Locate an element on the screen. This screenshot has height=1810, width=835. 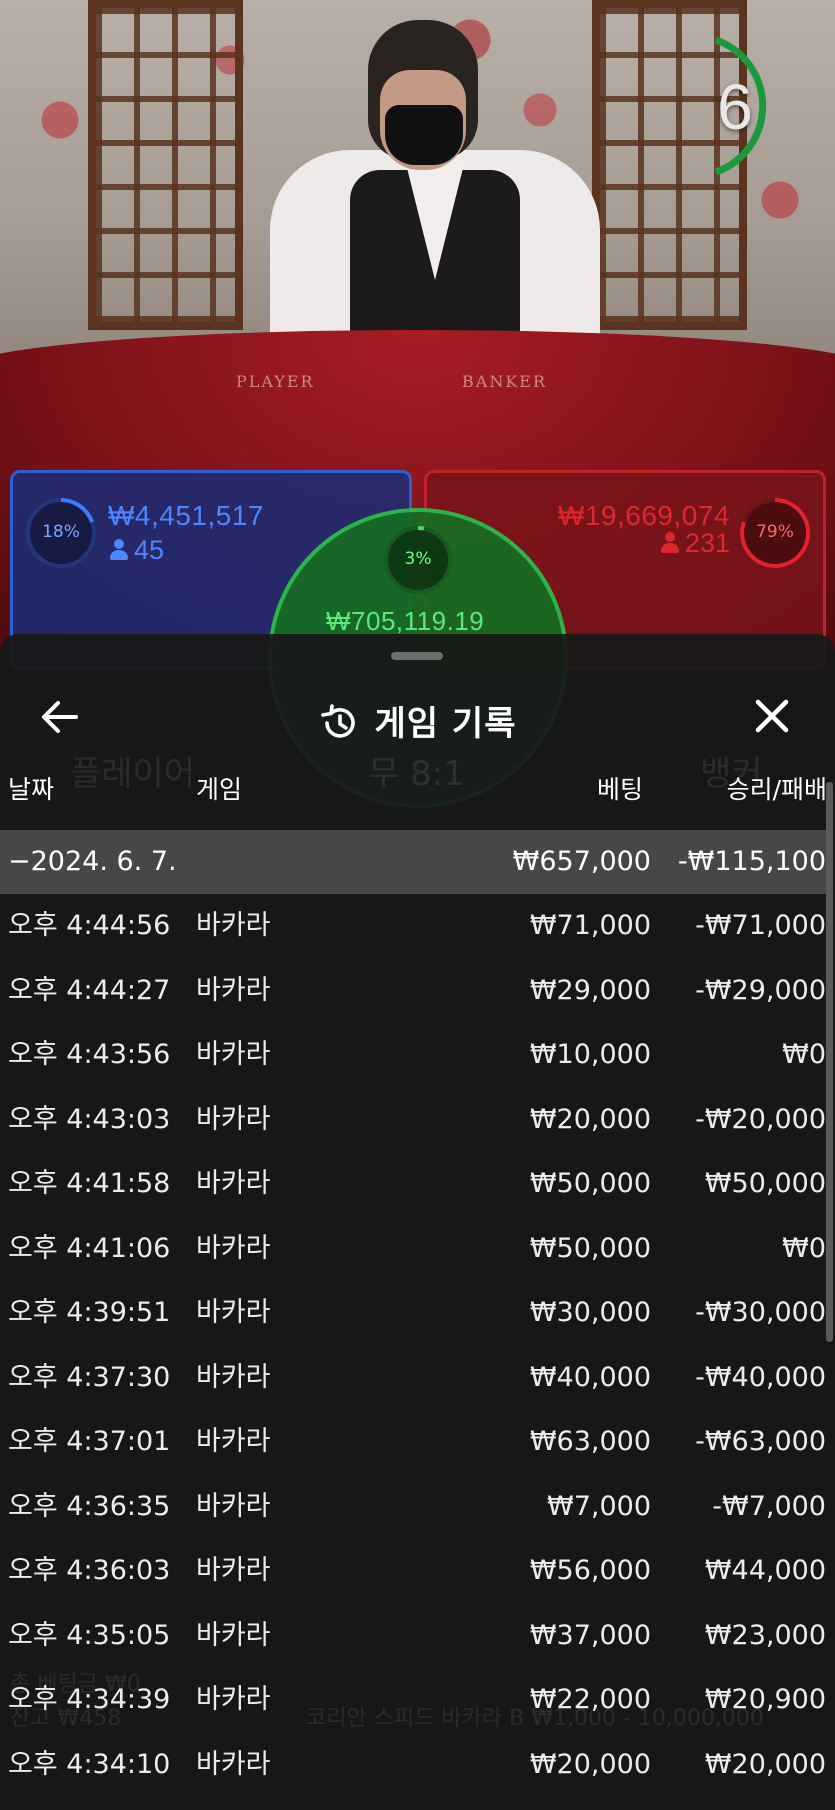
history-row: 오후 4:35:05 바카라 ₩37,000 ₩23,000 is located at coordinates (413, 1636).